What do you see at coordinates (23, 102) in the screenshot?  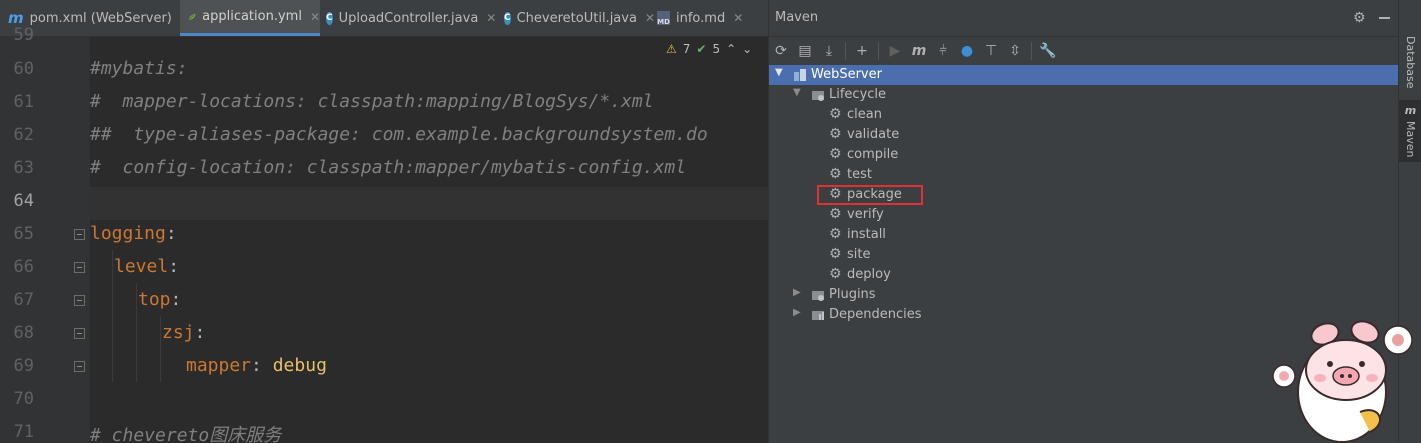 I see `line-number: 61` at bounding box center [23, 102].